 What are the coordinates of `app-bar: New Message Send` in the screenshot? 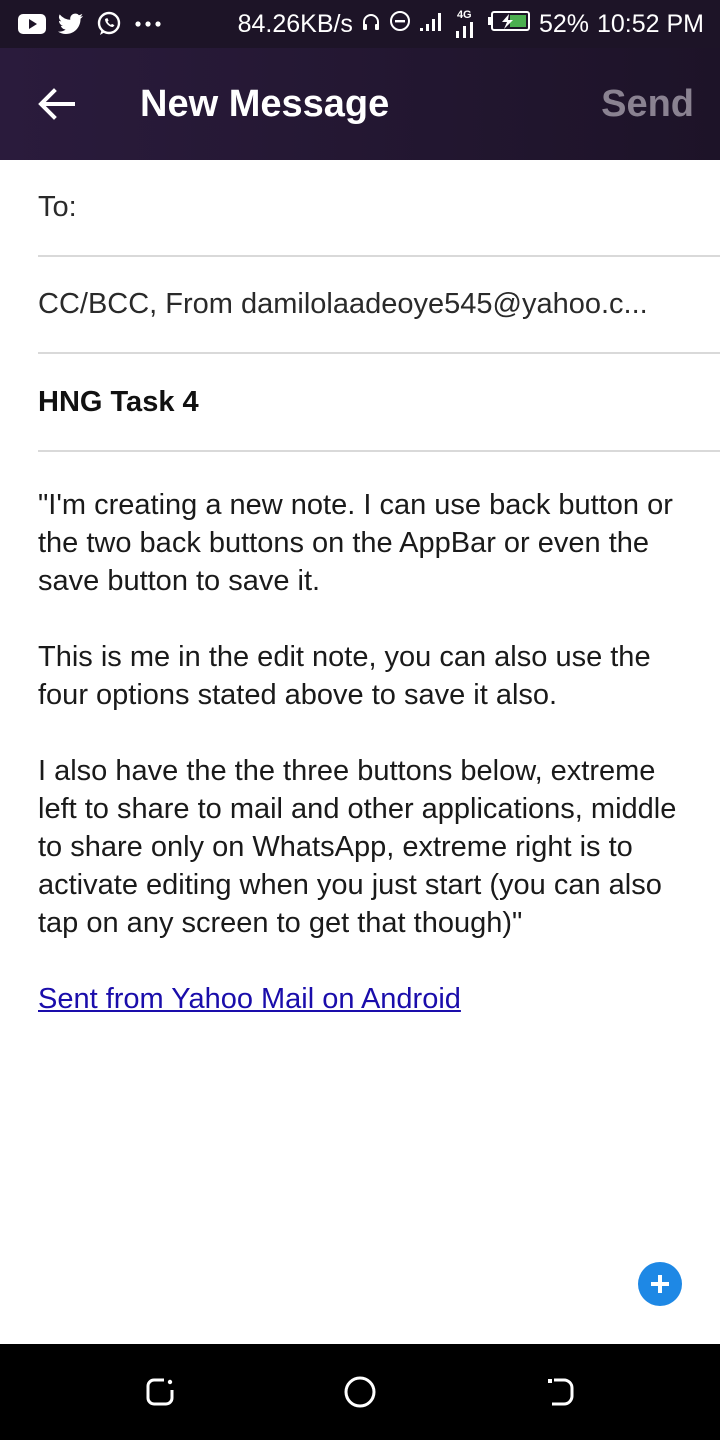 It's located at (360, 104).